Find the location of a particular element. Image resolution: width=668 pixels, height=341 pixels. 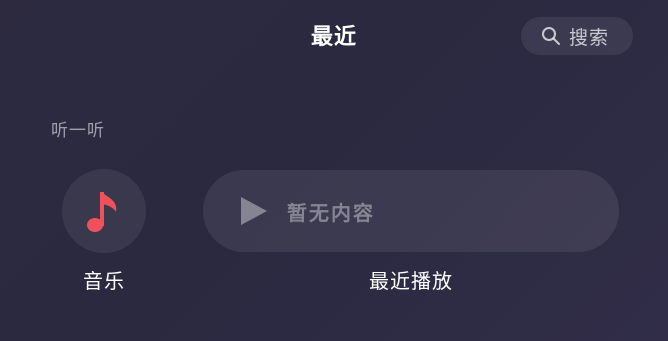

recent-play-label: 最近播放 is located at coordinates (411, 281).